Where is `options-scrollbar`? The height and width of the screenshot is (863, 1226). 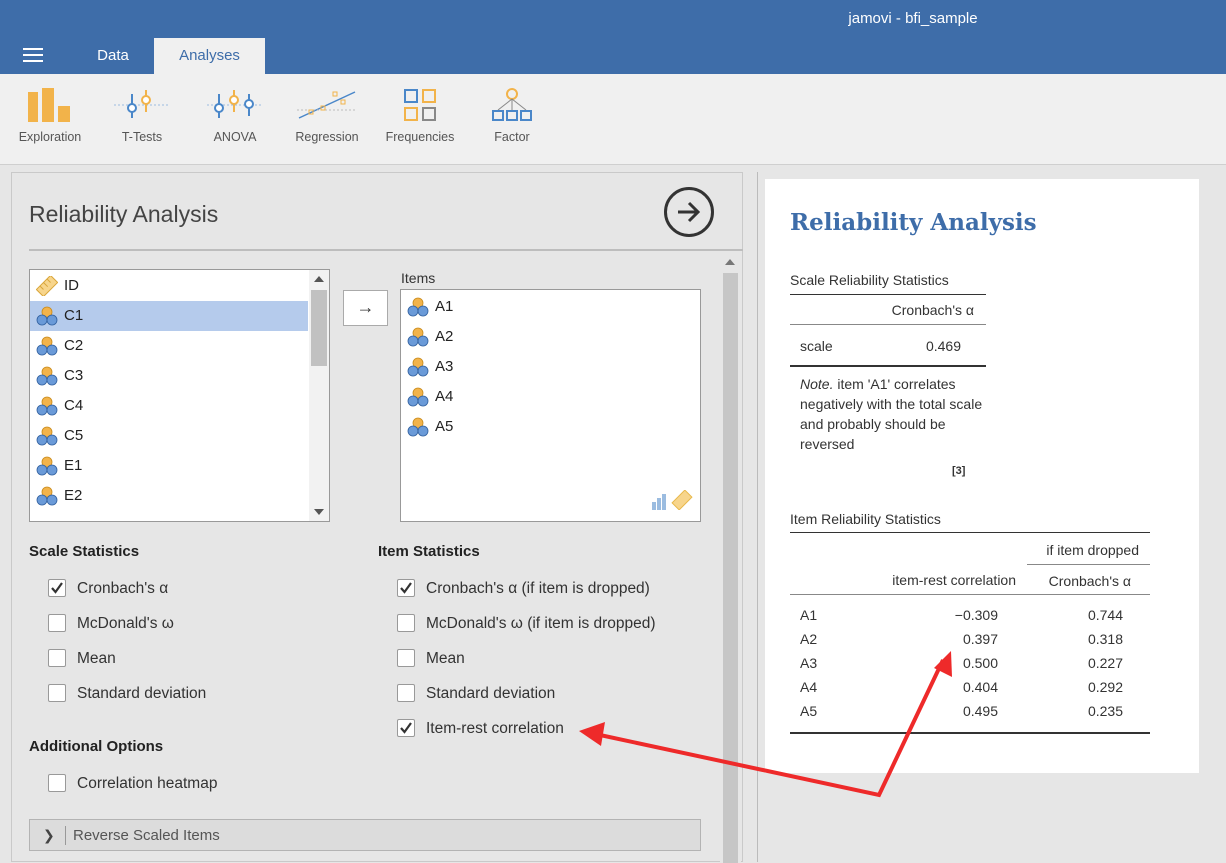 options-scrollbar is located at coordinates (730, 558).